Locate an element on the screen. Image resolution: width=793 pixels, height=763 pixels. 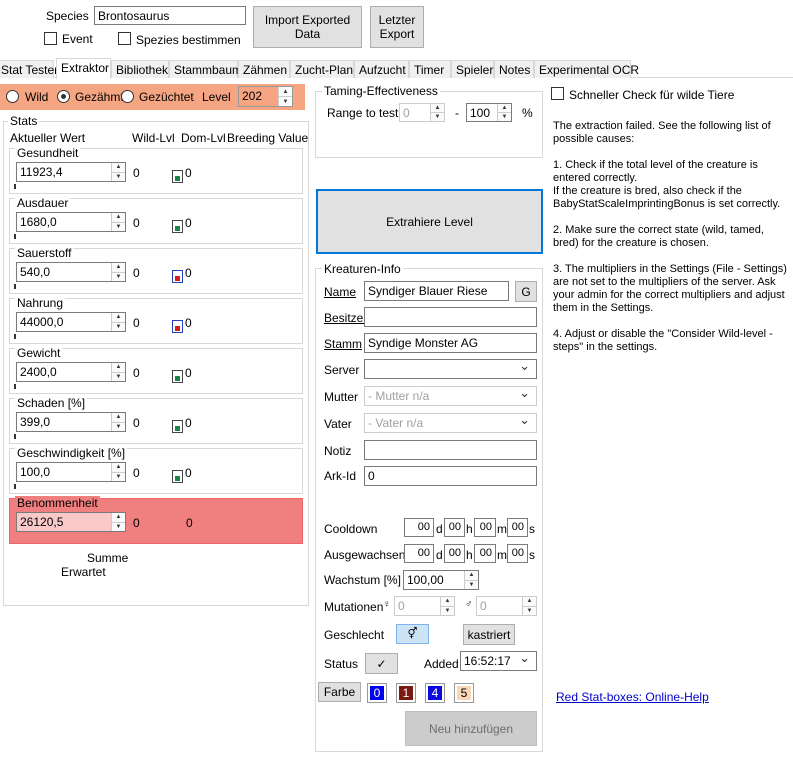
wild-radio is located at coordinates (12, 96).